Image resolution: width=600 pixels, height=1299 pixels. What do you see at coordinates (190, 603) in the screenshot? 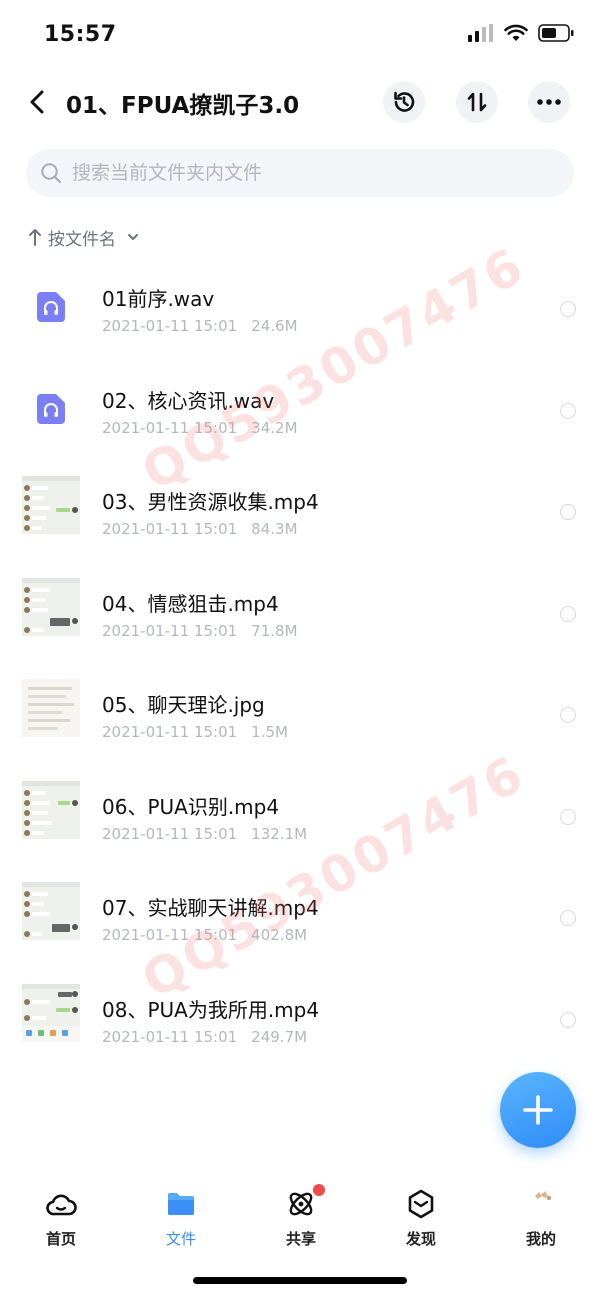
I see `file-name: 04、情感狙击.mp4` at bounding box center [190, 603].